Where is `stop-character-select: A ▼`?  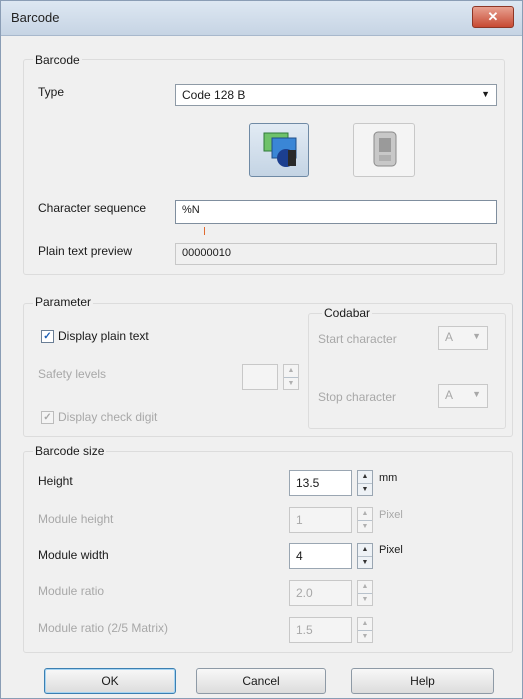 stop-character-select: A ▼ is located at coordinates (463, 396).